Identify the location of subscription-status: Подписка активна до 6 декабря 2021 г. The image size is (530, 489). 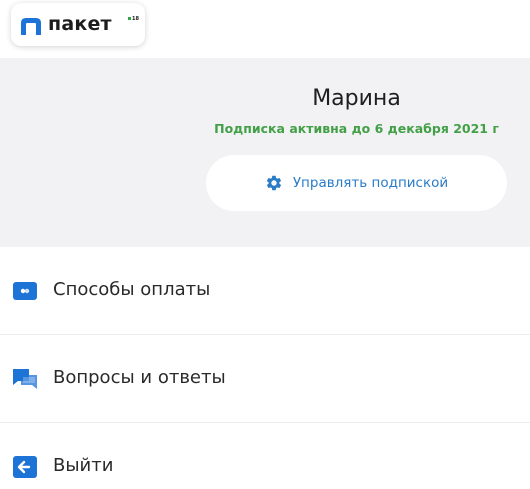
(356, 128).